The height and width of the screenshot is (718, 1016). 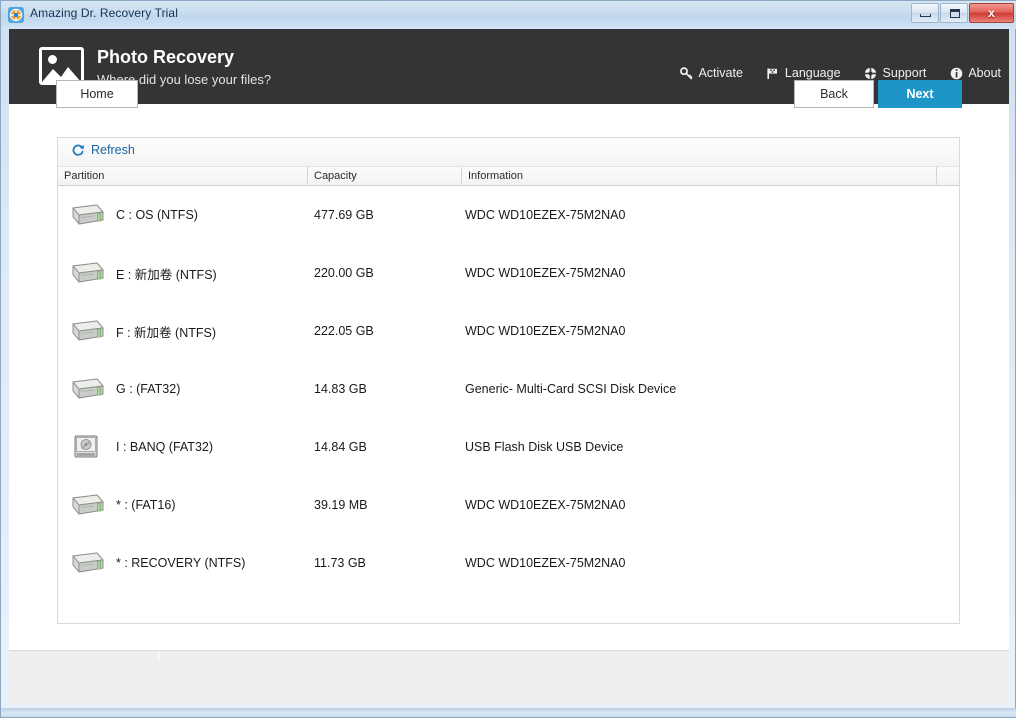 What do you see at coordinates (344, 215) in the screenshot?
I see `cell-capacity: 477.69 GB` at bounding box center [344, 215].